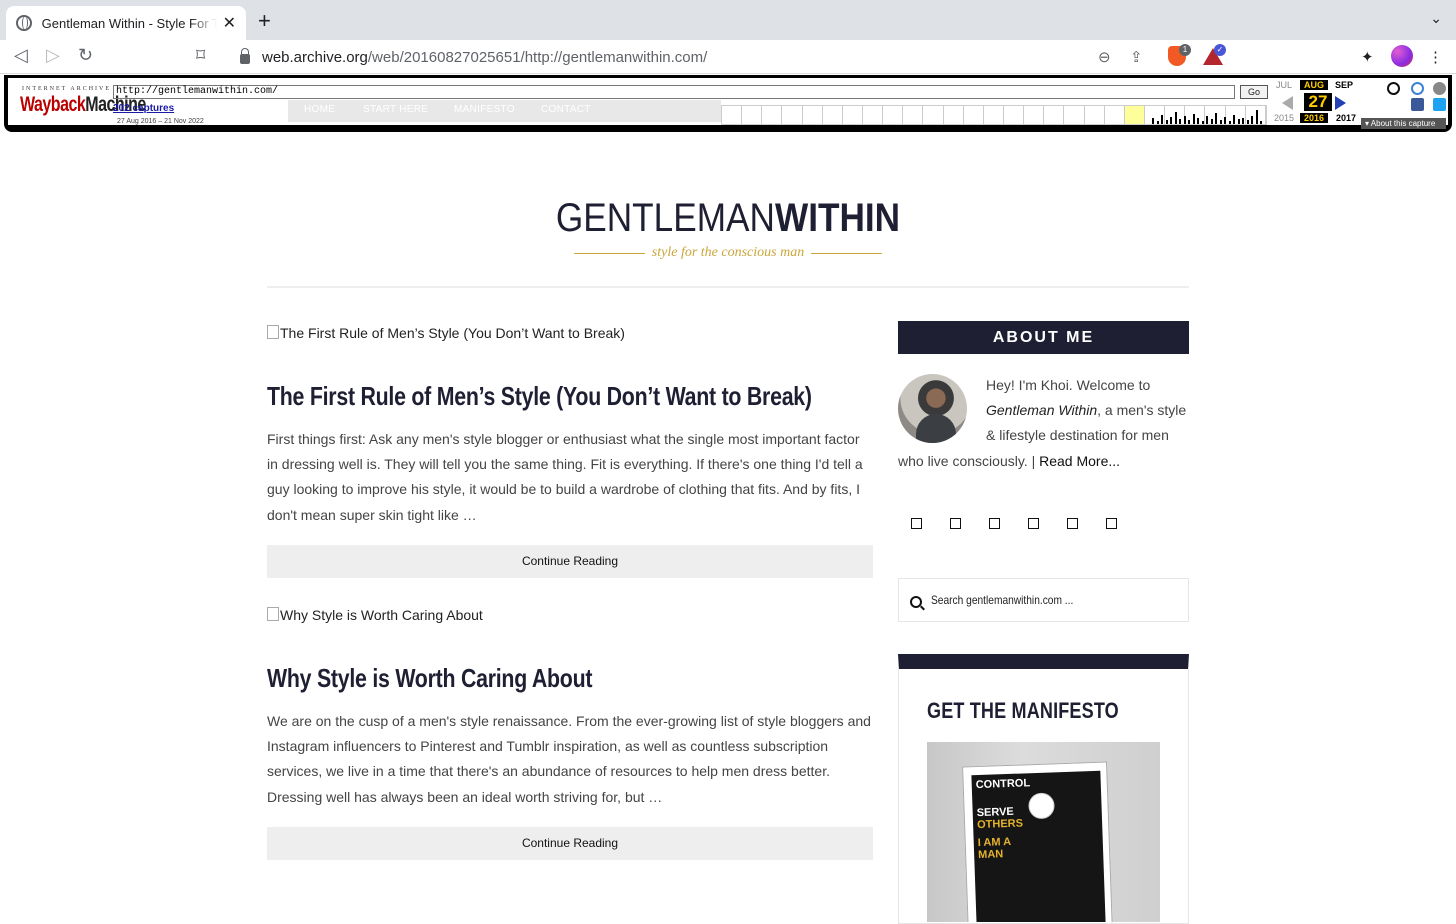  What do you see at coordinates (1417, 88) in the screenshot?
I see `help-icon` at bounding box center [1417, 88].